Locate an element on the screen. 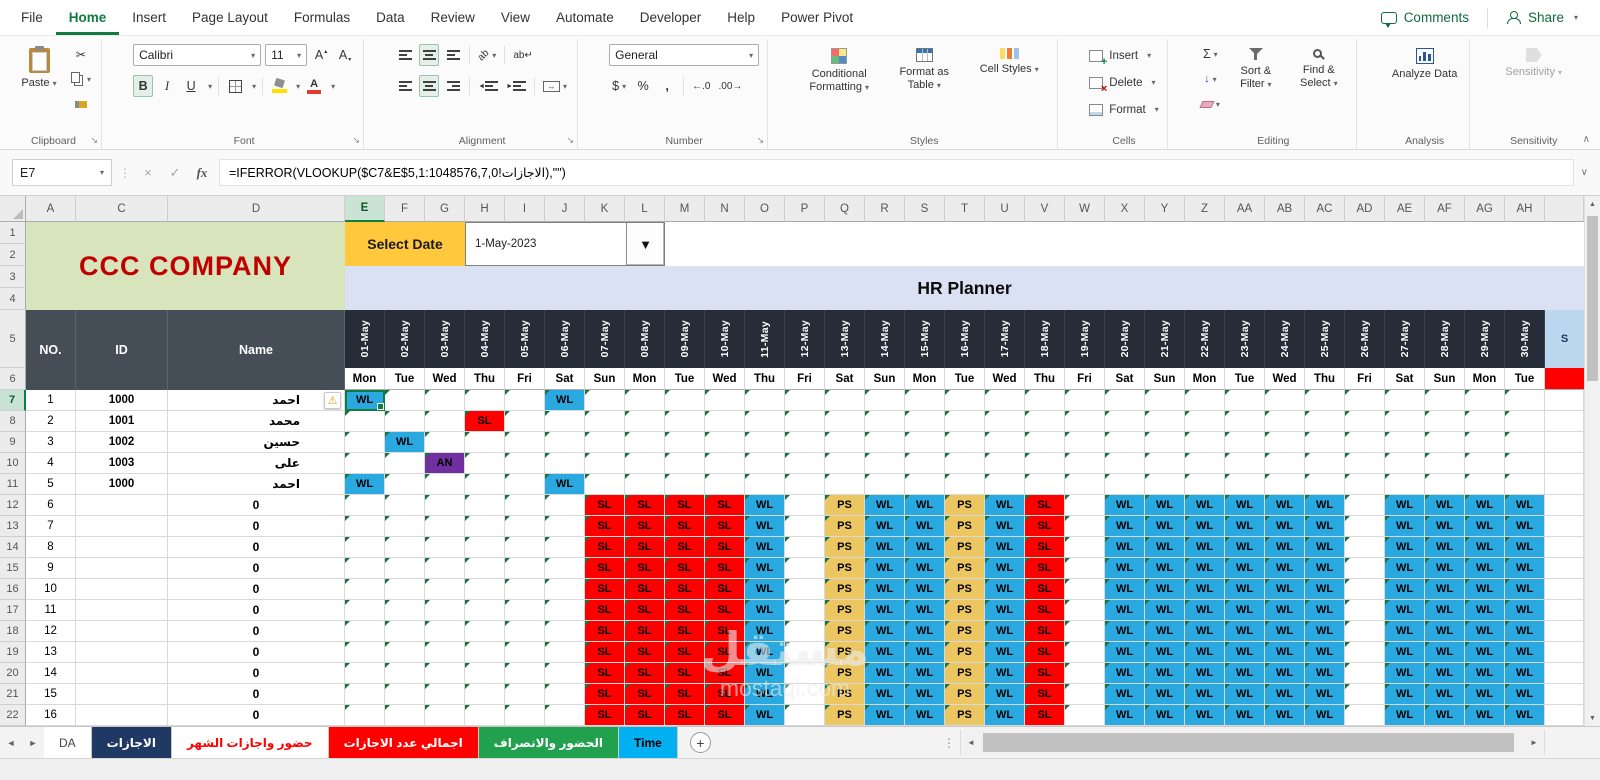 Image resolution: width=1600 pixels, height=780 pixels. cell-G14 is located at coordinates (445, 547).